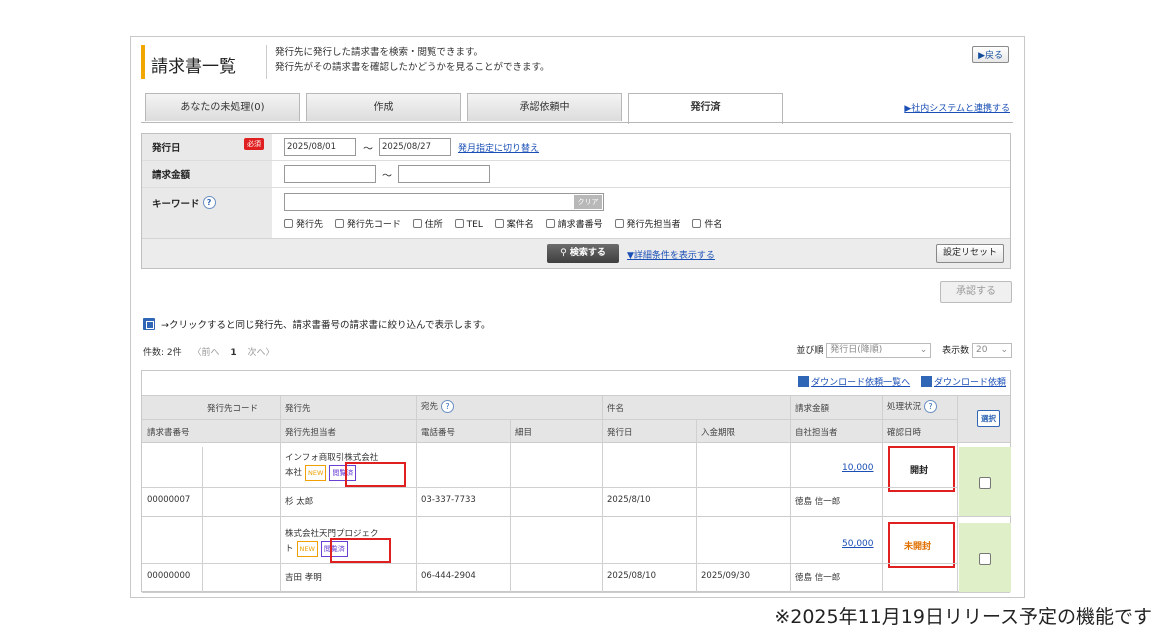 The width and height of the screenshot is (1156, 635). What do you see at coordinates (373, 225) in the screenshot?
I see `checkbox-label: 発行先コード` at bounding box center [373, 225].